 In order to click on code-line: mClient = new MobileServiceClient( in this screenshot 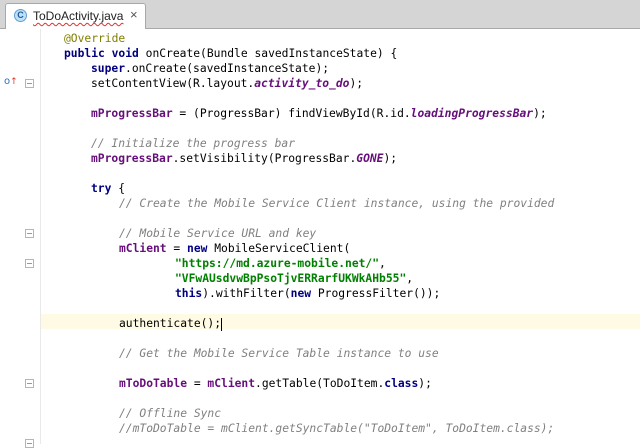, I will do `click(234, 248)`.